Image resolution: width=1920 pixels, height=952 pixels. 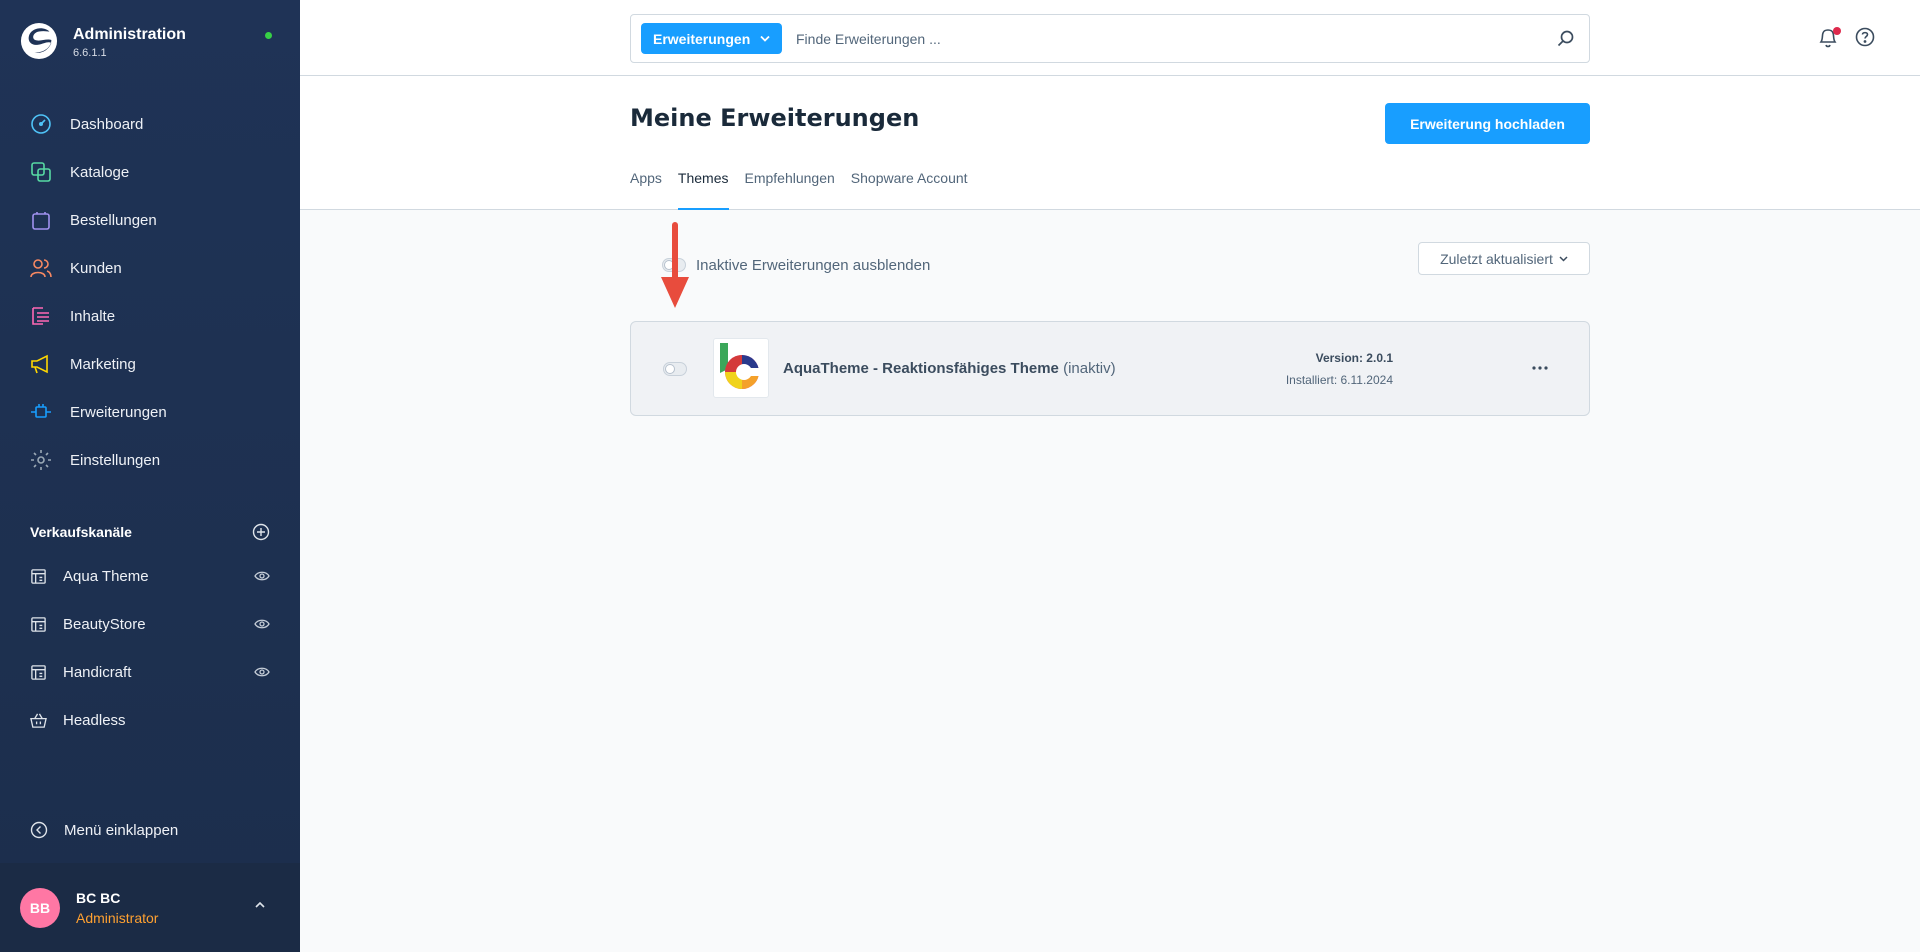 What do you see at coordinates (81, 532) in the screenshot?
I see `sales-channels-title: Verkaufskanäle` at bounding box center [81, 532].